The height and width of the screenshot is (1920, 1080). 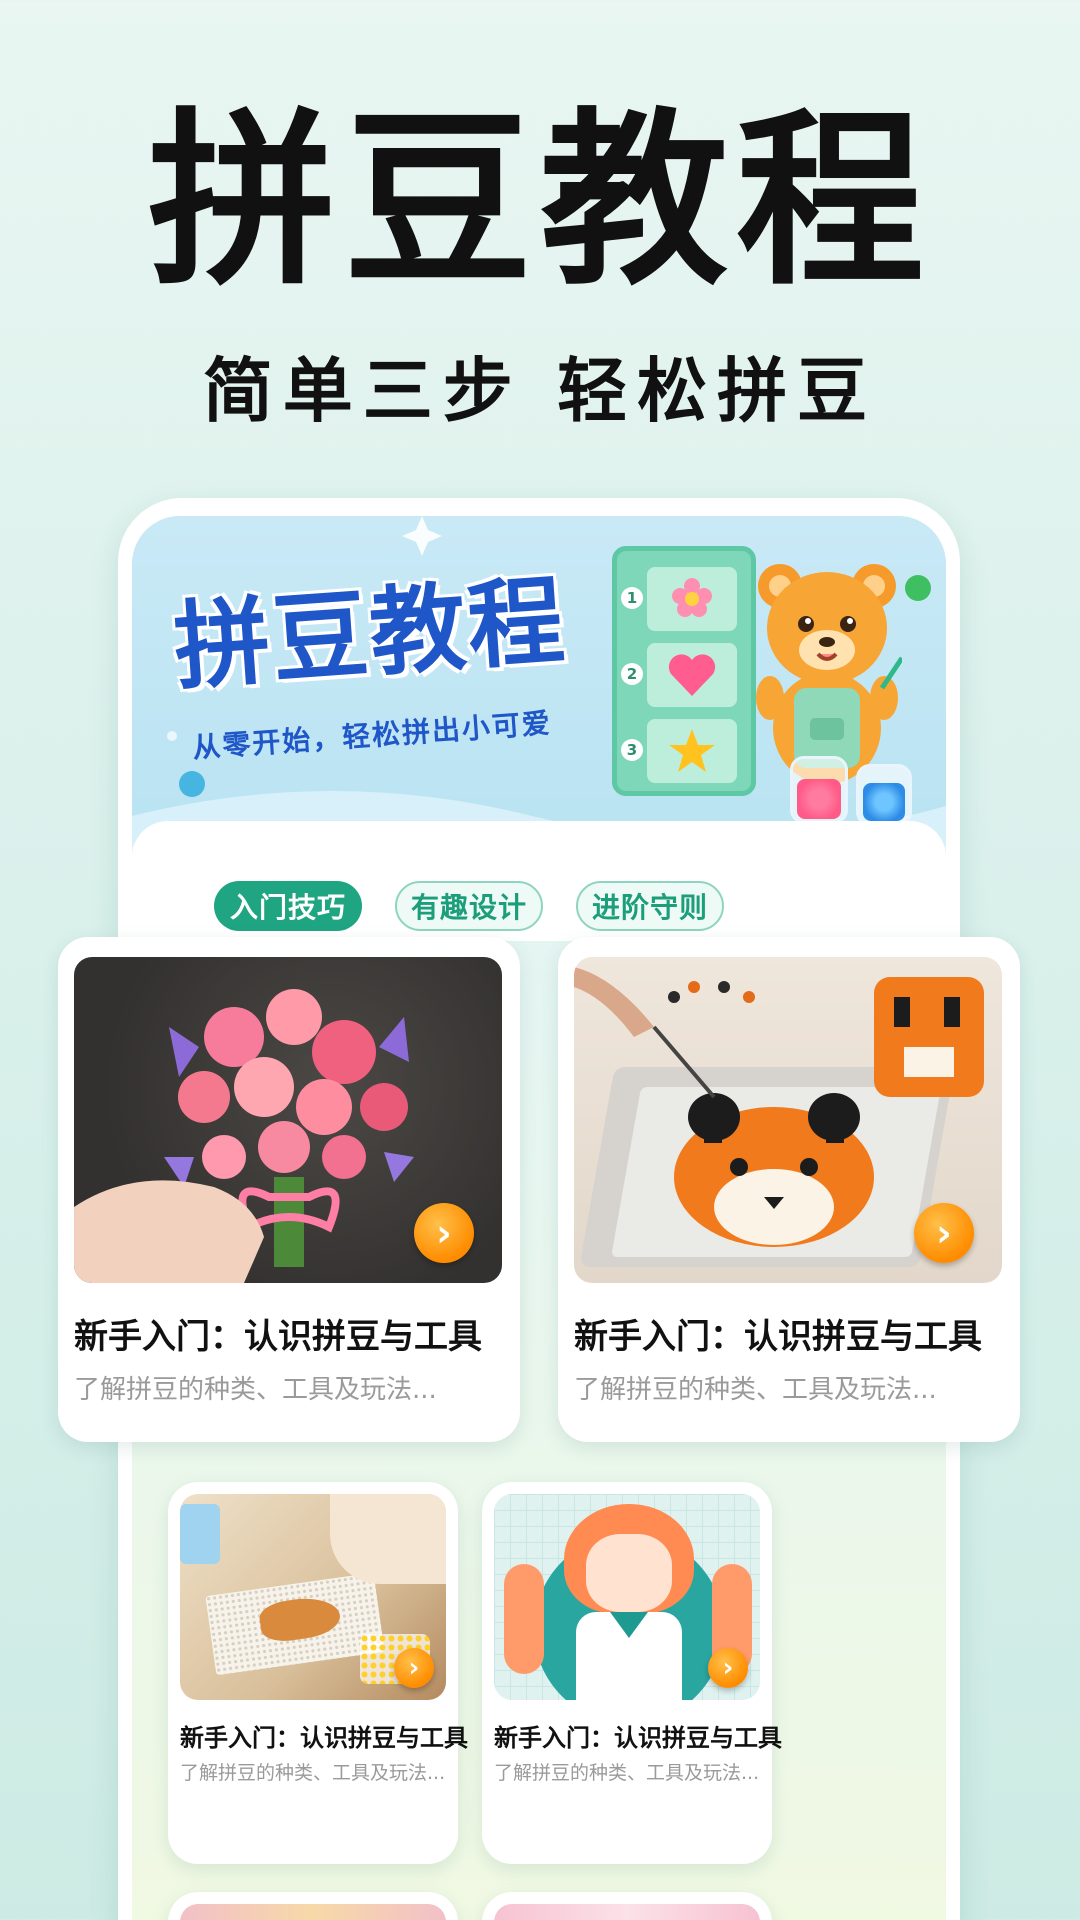 I want to click on tutorial-banner: 拼豆教程 从零开始，轻松拼出小可爱 1 2 3, so click(x=539, y=681).